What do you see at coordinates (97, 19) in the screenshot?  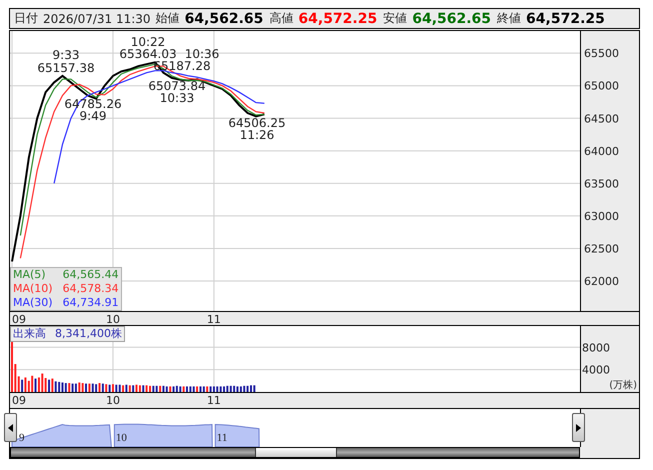 I see `date-time: 2026/07/31 11:30` at bounding box center [97, 19].